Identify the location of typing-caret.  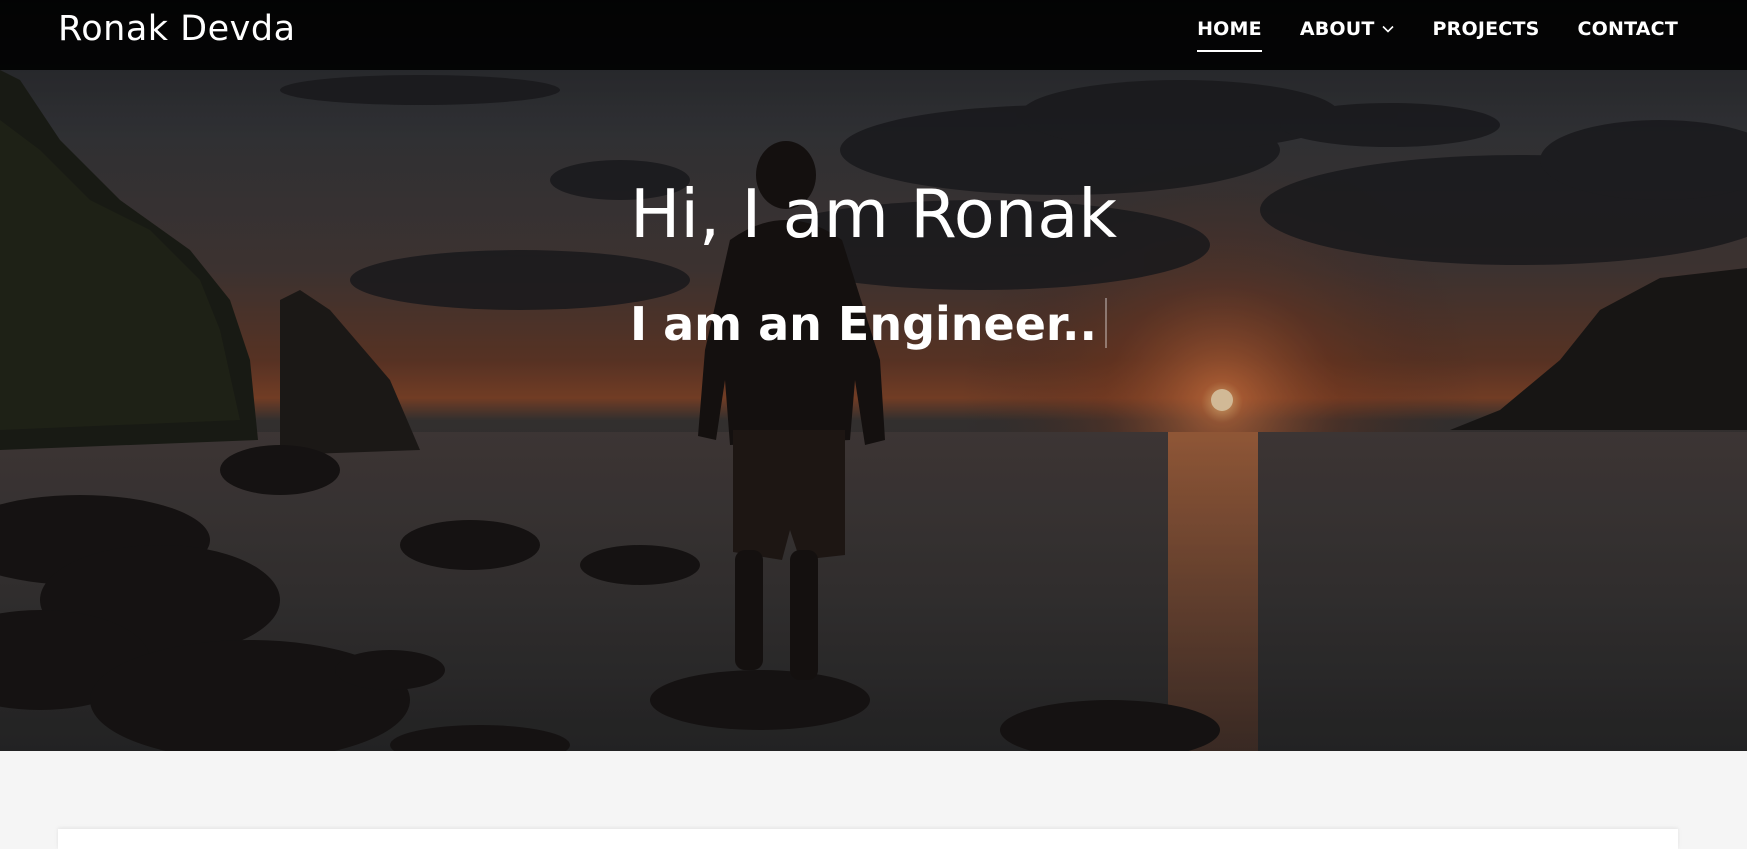
(1106, 323).